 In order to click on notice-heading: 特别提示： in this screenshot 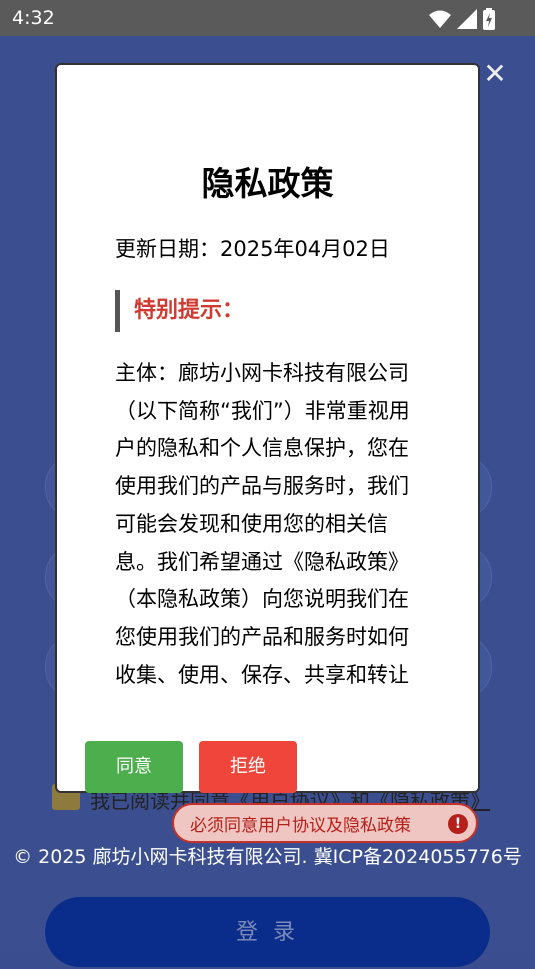, I will do `click(179, 311)`.